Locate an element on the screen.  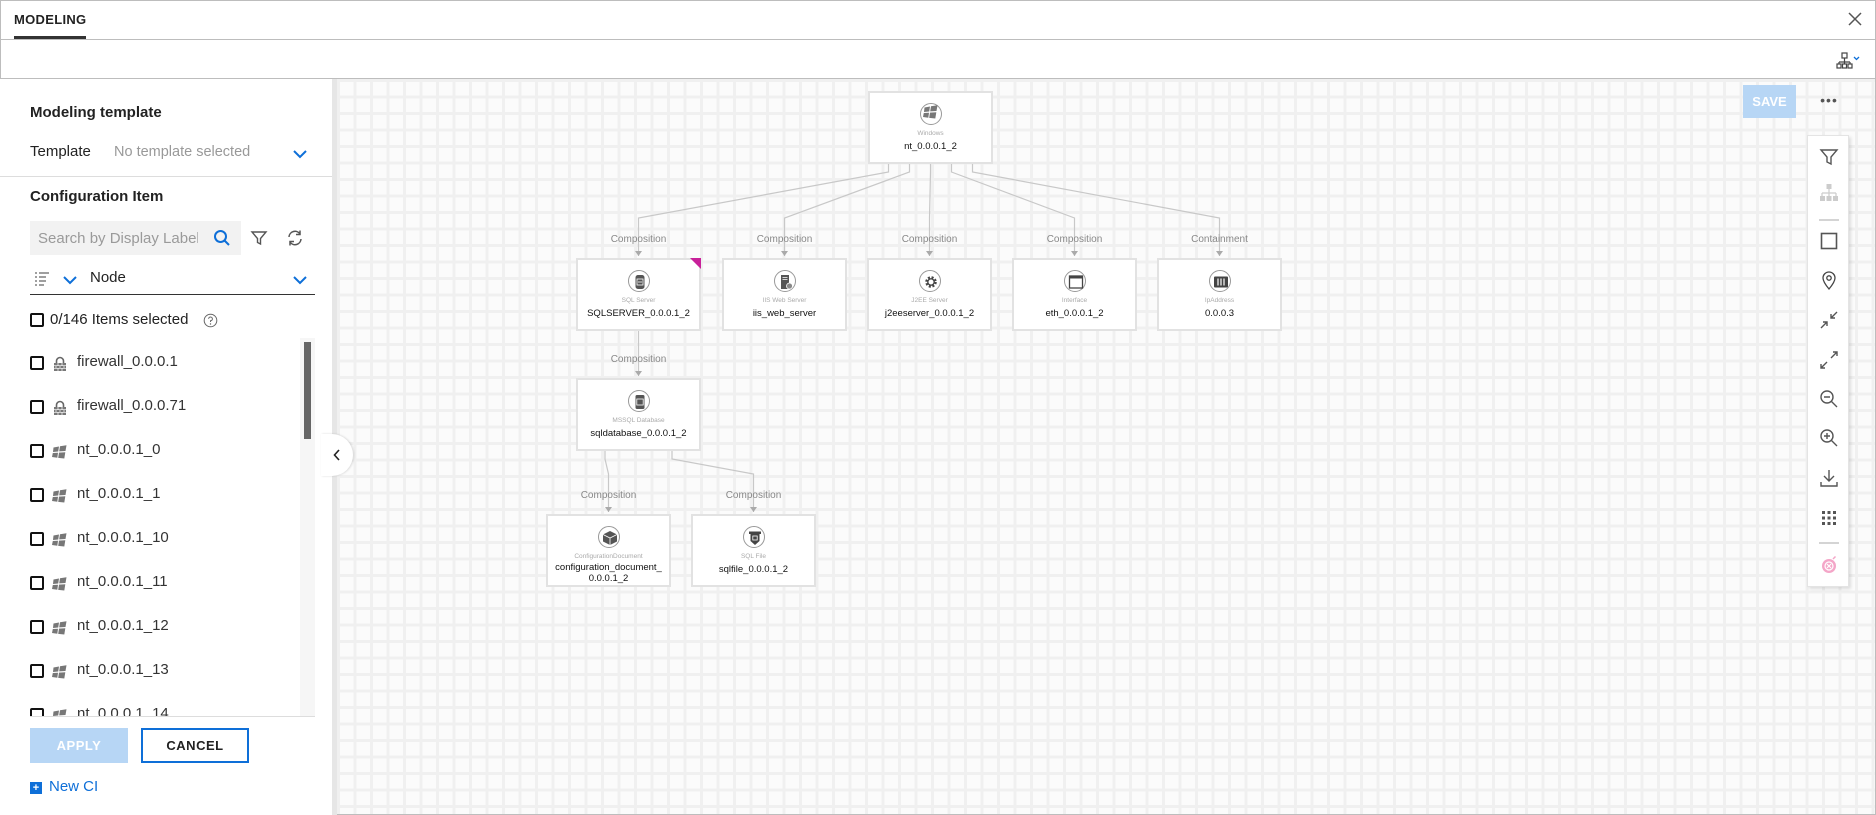
download-icon is located at coordinates (1829, 478).